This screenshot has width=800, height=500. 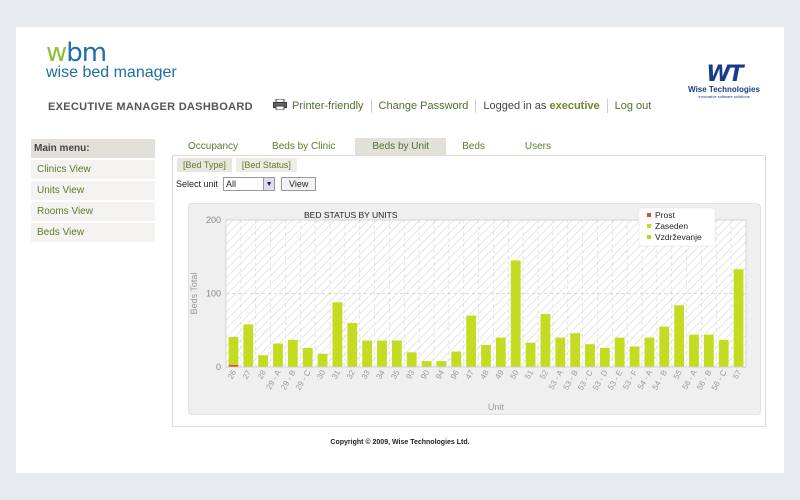 What do you see at coordinates (262, 374) in the screenshot?
I see `x-tick-label: 28` at bounding box center [262, 374].